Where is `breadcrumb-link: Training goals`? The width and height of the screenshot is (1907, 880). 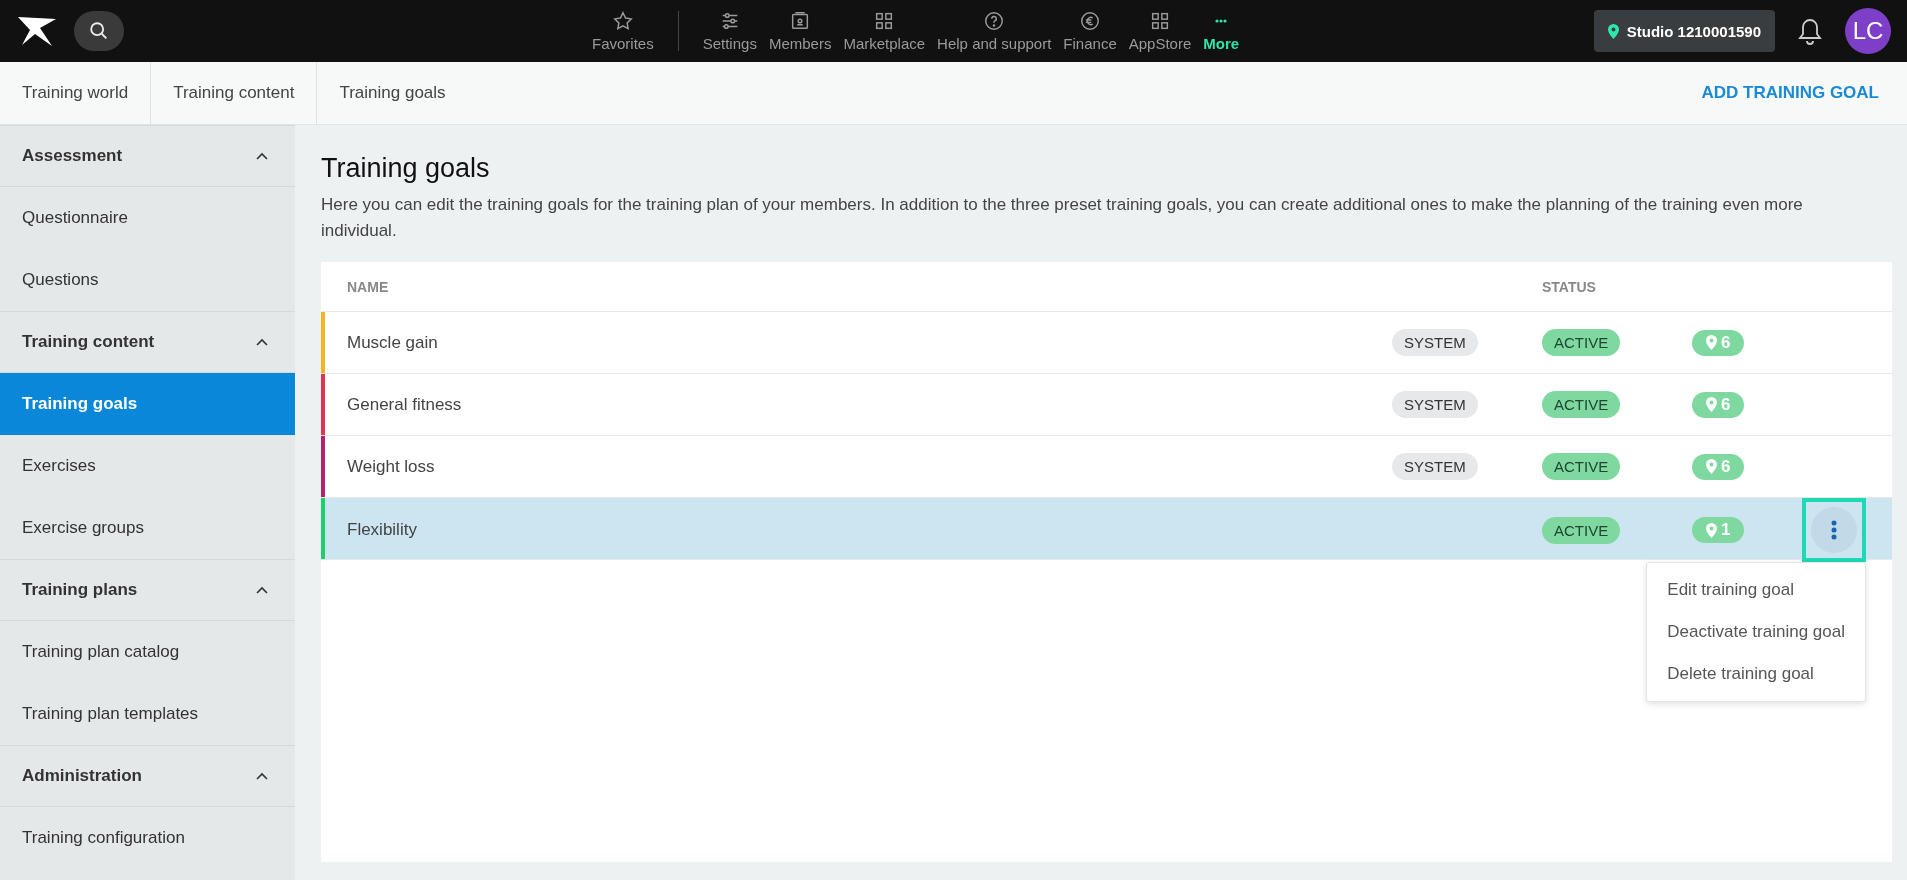 breadcrumb-link: Training goals is located at coordinates (392, 93).